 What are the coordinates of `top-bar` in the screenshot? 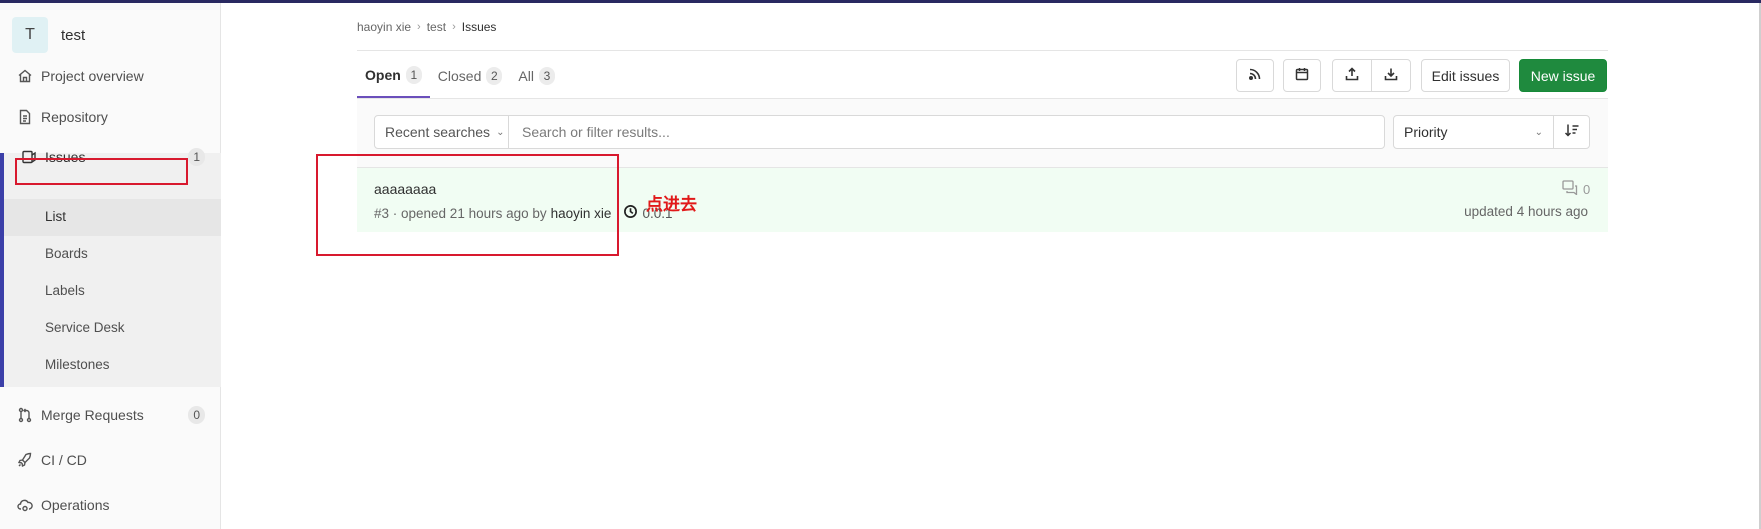 It's located at (880, 1).